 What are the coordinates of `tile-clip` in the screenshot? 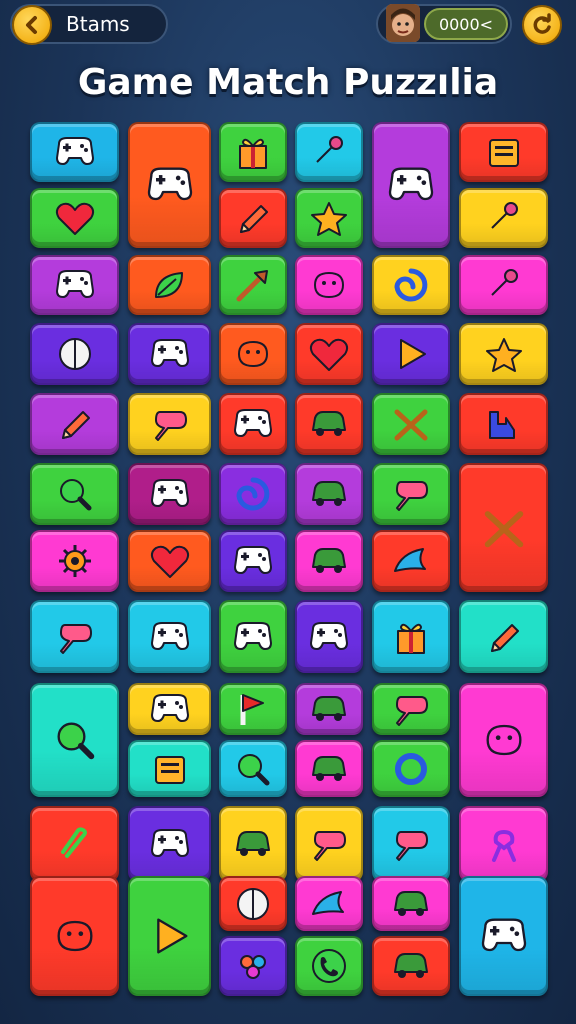 It's located at (74, 844).